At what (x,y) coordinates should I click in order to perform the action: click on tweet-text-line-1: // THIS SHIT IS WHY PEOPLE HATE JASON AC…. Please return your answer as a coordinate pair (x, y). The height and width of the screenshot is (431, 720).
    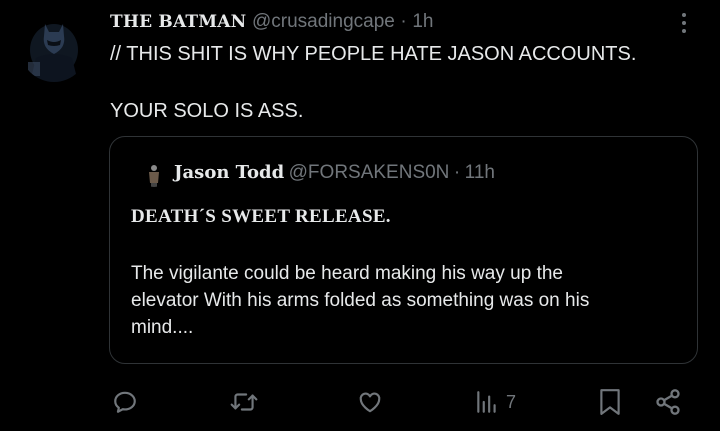
    Looking at the image, I should click on (373, 54).